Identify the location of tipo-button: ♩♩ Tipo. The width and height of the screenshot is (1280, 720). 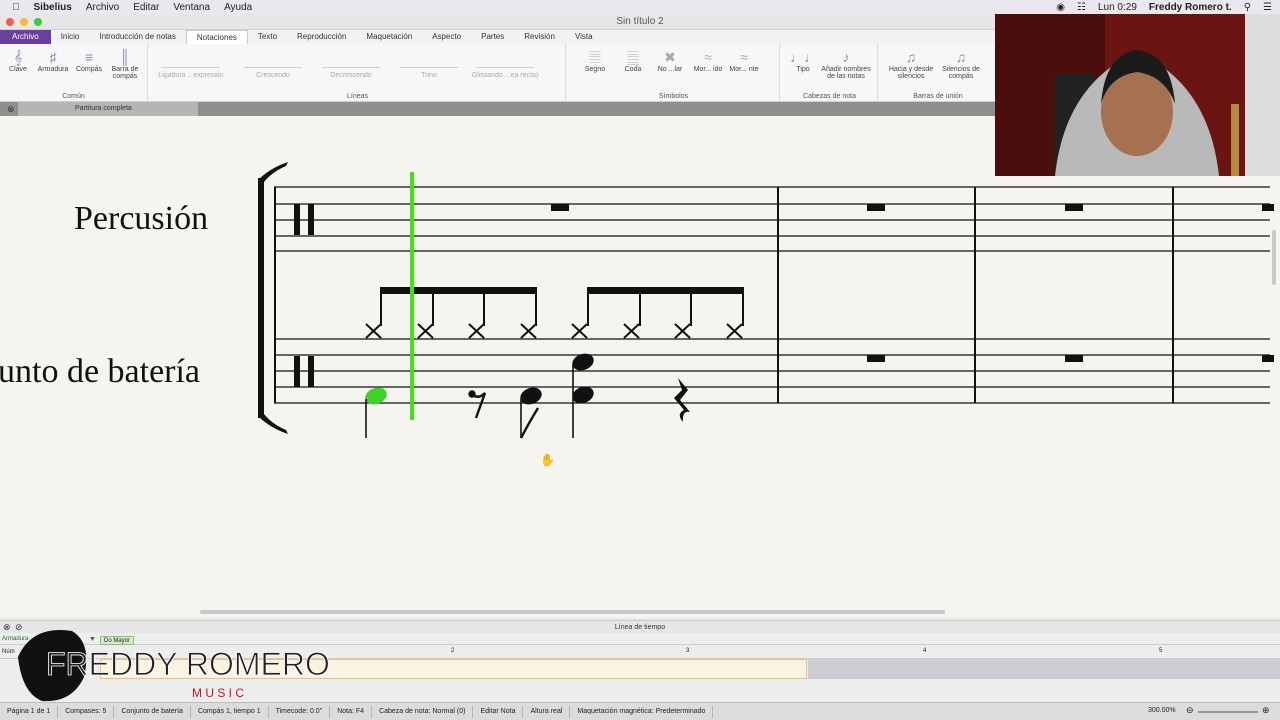
(804, 60).